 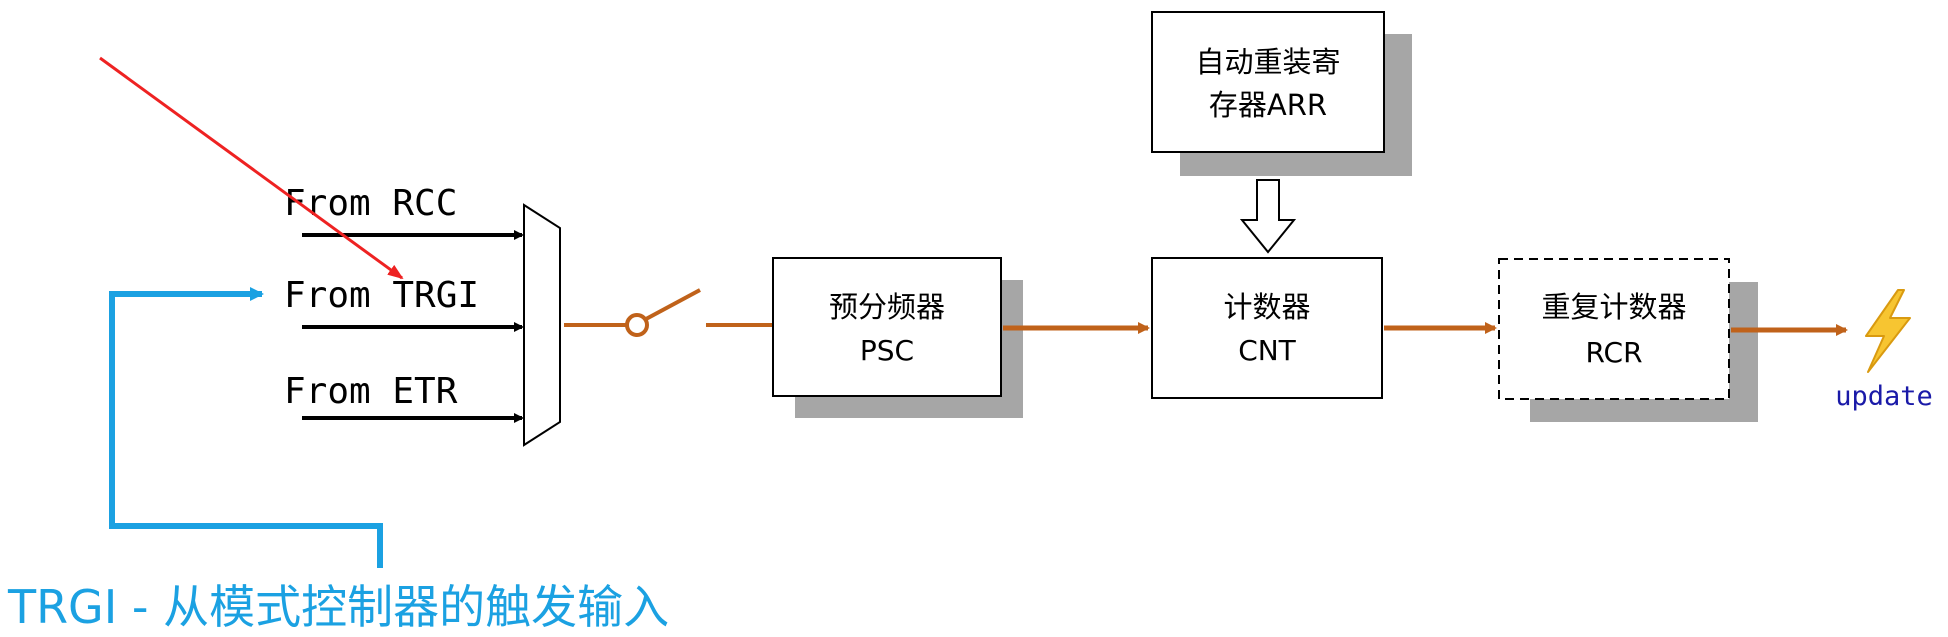 What do you see at coordinates (1888, 331) in the screenshot?
I see `lightning-bolt-icon` at bounding box center [1888, 331].